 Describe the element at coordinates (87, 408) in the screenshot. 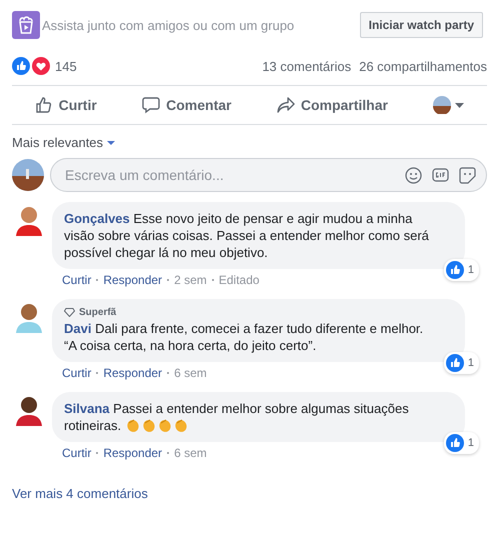

I see `author-link: Silvana` at that location.